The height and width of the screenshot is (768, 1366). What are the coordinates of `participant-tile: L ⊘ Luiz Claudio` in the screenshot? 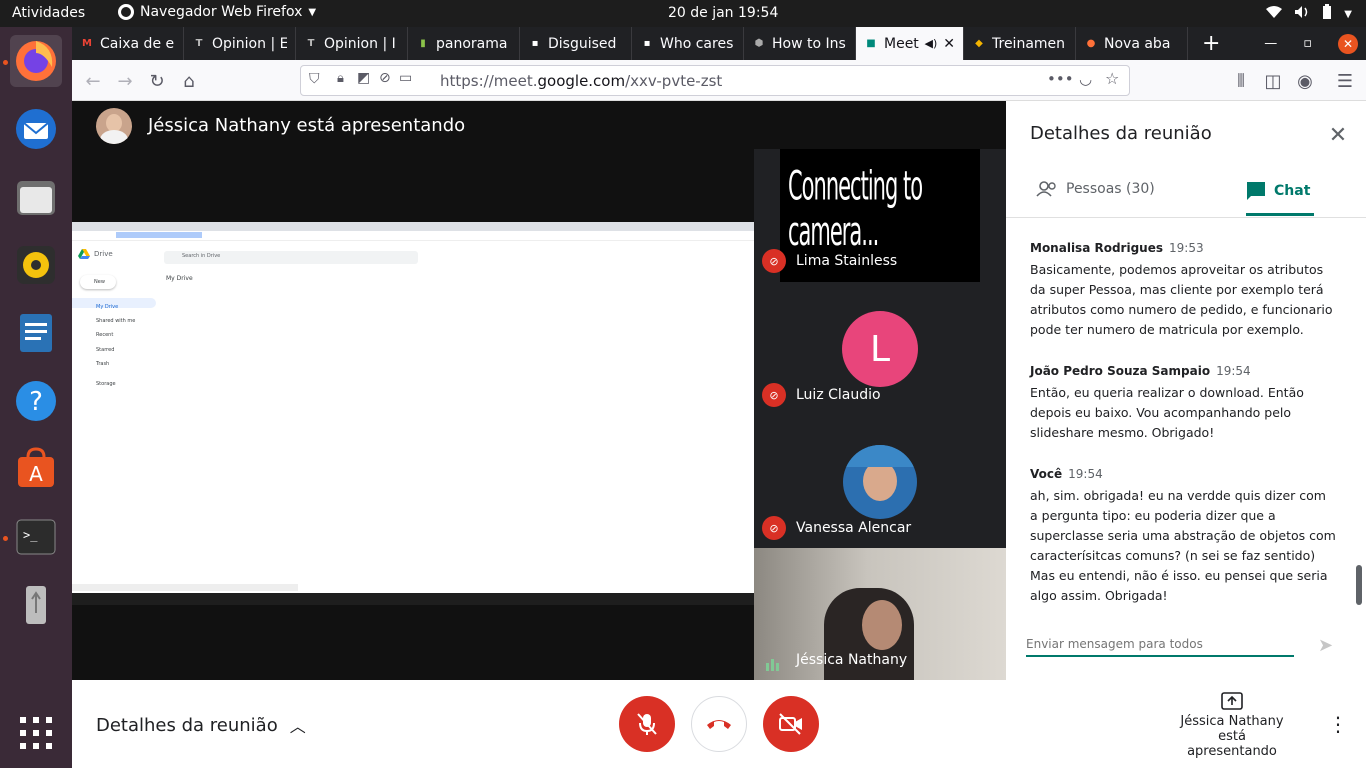 It's located at (880, 348).